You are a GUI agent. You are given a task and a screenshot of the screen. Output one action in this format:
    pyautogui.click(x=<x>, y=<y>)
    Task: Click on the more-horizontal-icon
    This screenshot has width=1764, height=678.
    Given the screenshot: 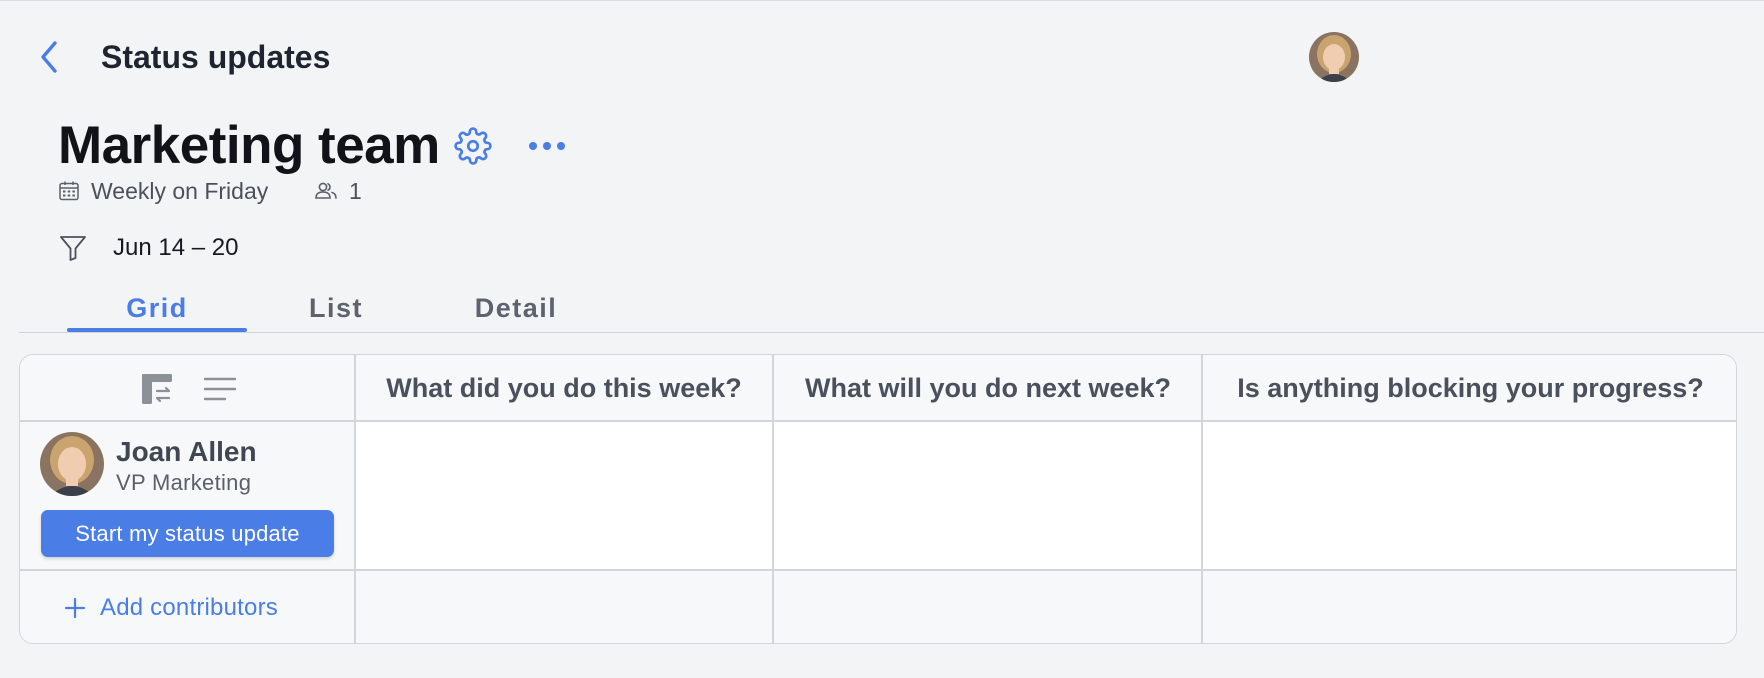 What is the action you would take?
    pyautogui.click(x=547, y=146)
    